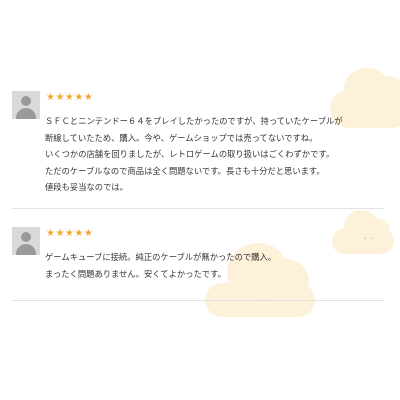 The image size is (400, 400). Describe the element at coordinates (194, 121) in the screenshot. I see `review-line: ＳＦＣとニンテンドー６４をプレイしたかったのですが、持っていたケーブルが` at that location.